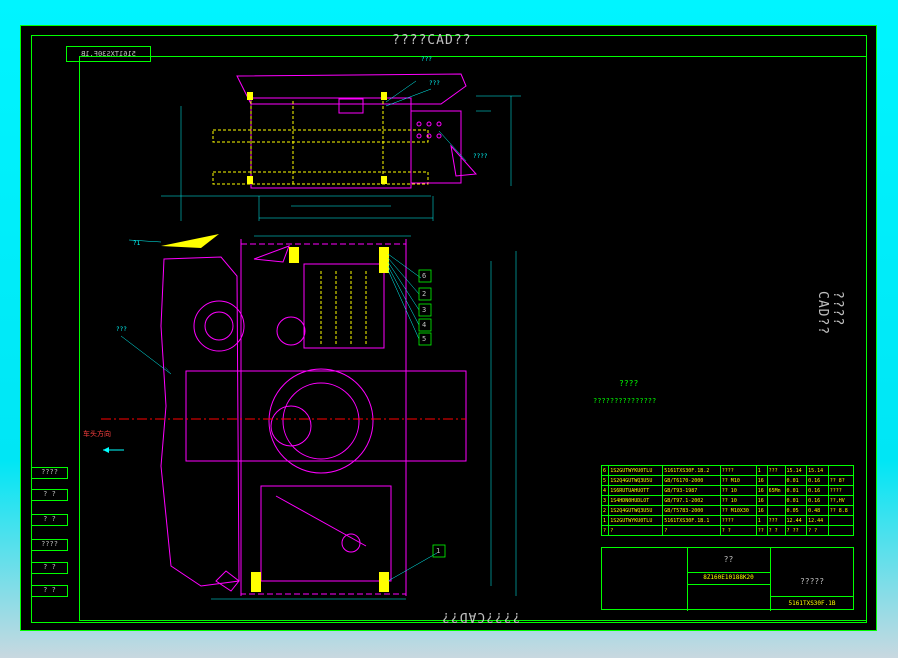  Describe the element at coordinates (121, 329) in the screenshot. I see `annotation-4: ???` at that location.